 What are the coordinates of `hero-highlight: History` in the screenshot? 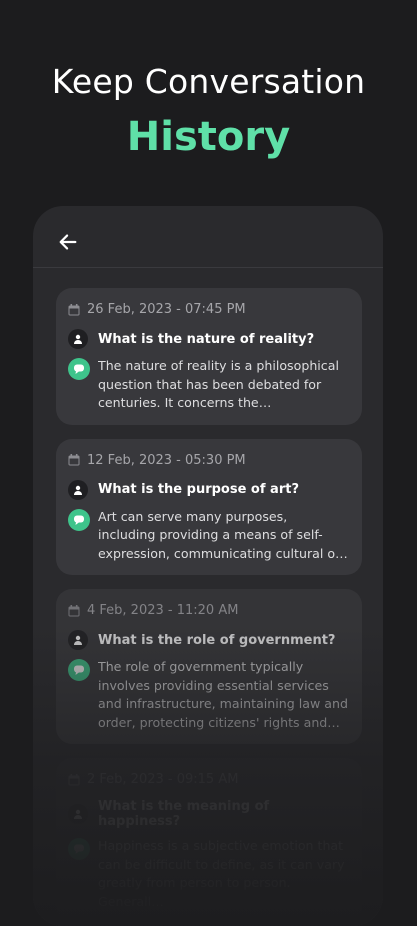 It's located at (208, 137).